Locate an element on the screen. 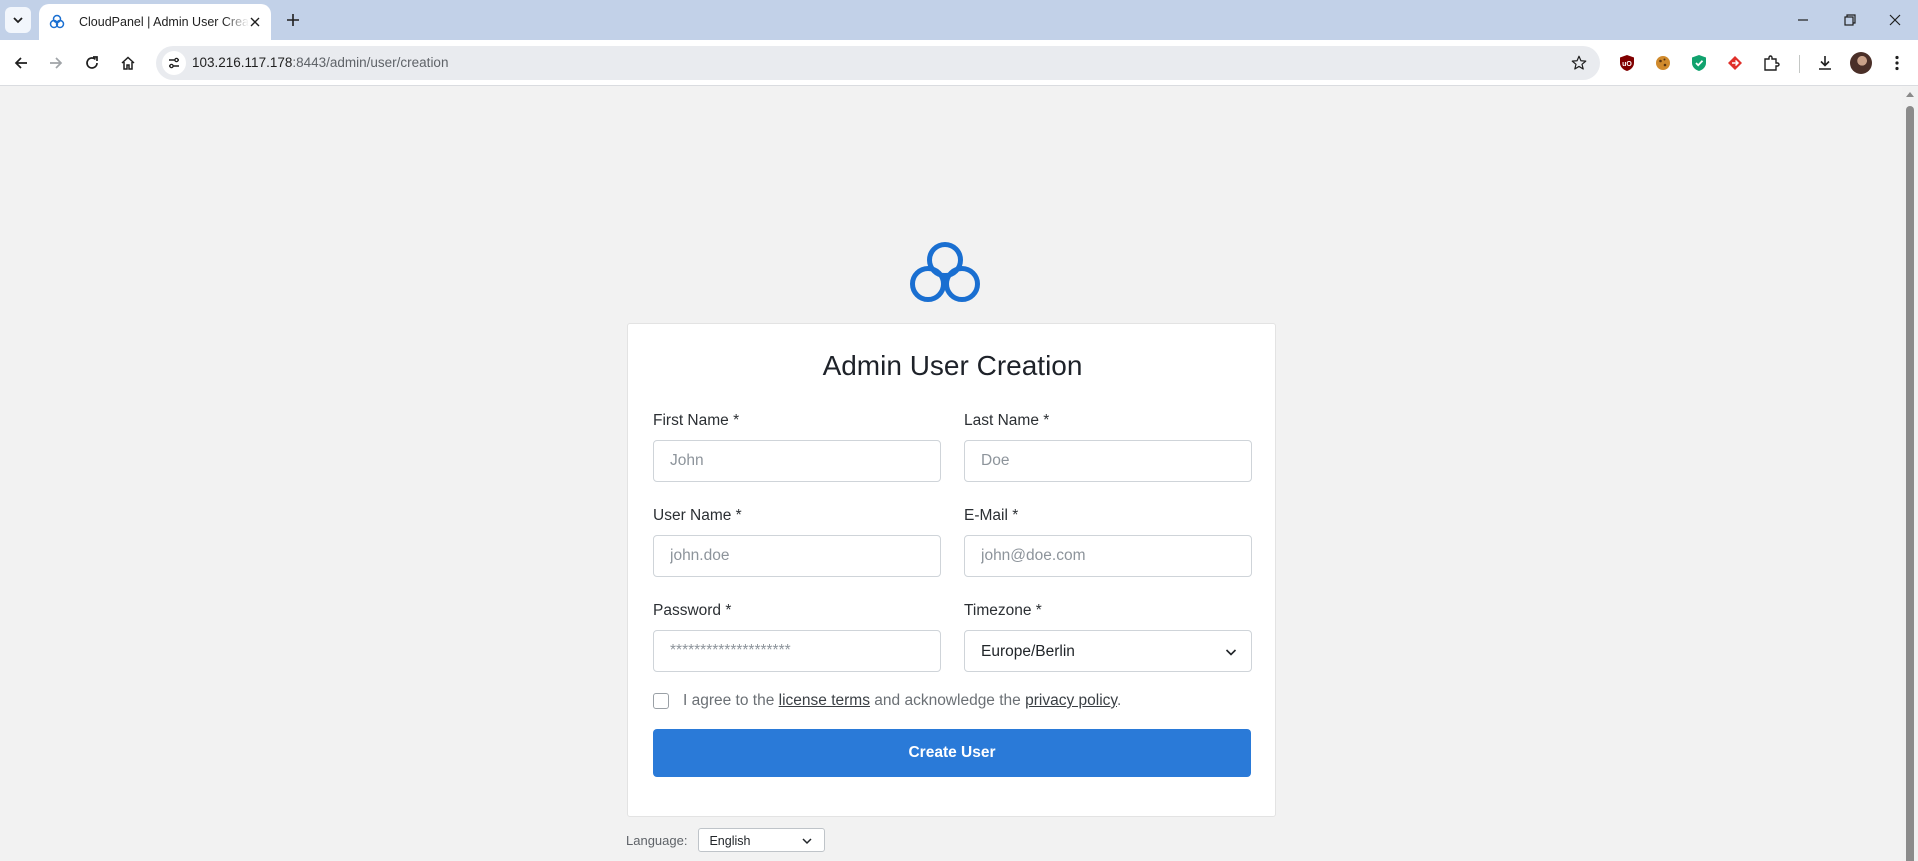 The height and width of the screenshot is (861, 1918). cookie-icon is located at coordinates (1663, 63).